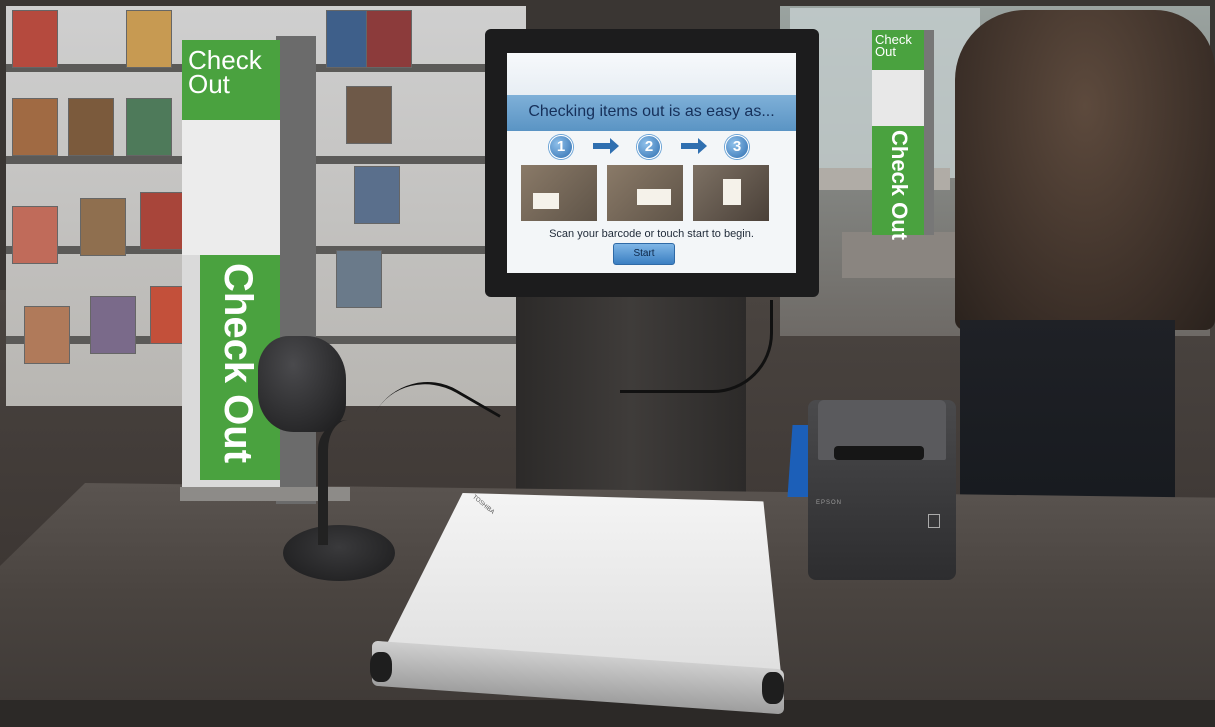 This screenshot has height=727, width=1215. What do you see at coordinates (654, 197) in the screenshot?
I see `book-item` at bounding box center [654, 197].